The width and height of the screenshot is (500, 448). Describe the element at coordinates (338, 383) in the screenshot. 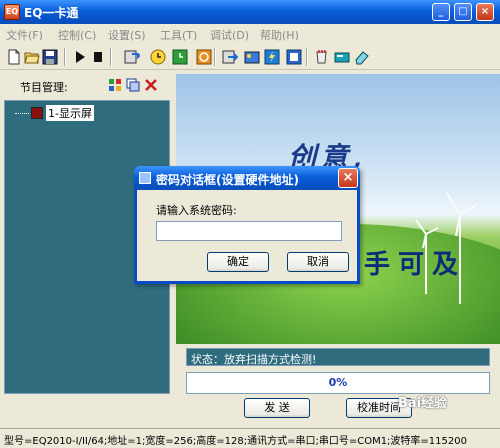

I see `progress-bar: 0%` at that location.